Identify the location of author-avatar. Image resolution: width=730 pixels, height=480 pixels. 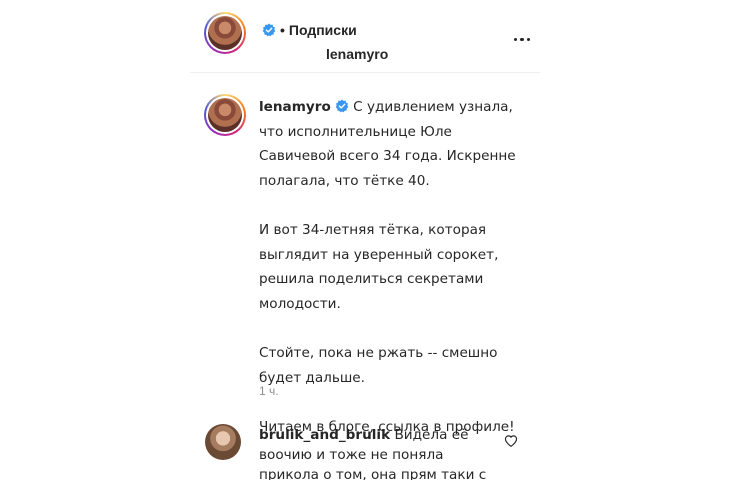
(225, 33).